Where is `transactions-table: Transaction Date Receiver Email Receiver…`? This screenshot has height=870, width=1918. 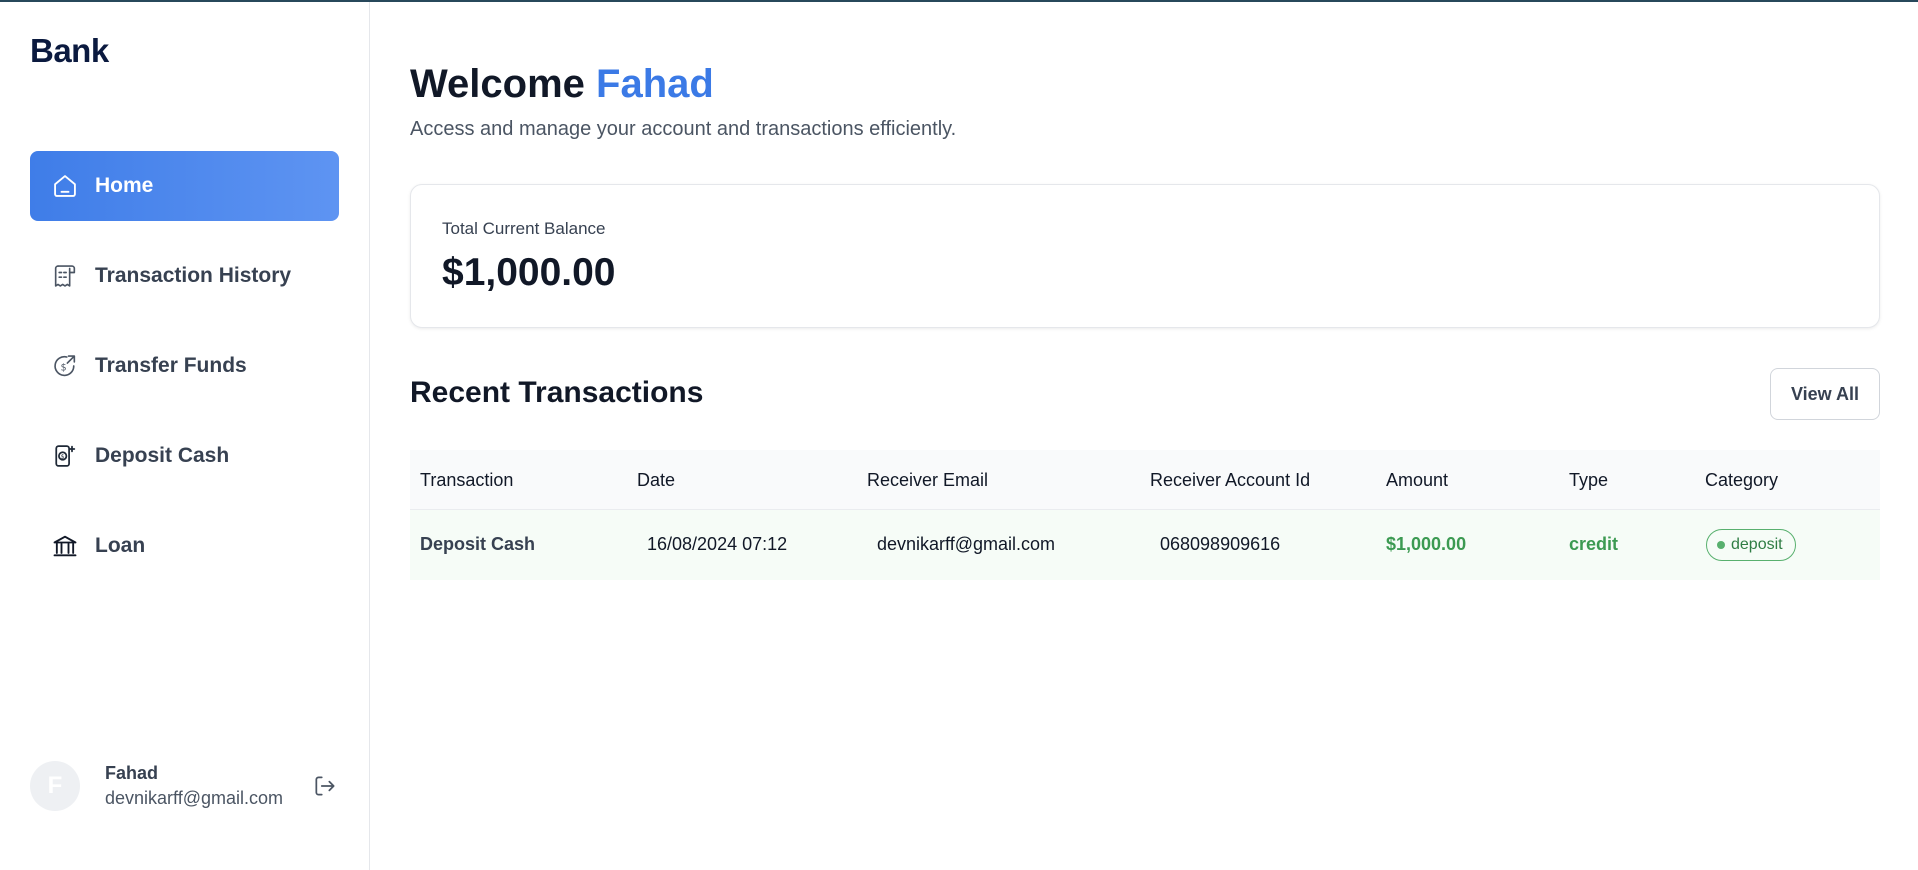
transactions-table: Transaction Date Receiver Email Receiver… is located at coordinates (1145, 515).